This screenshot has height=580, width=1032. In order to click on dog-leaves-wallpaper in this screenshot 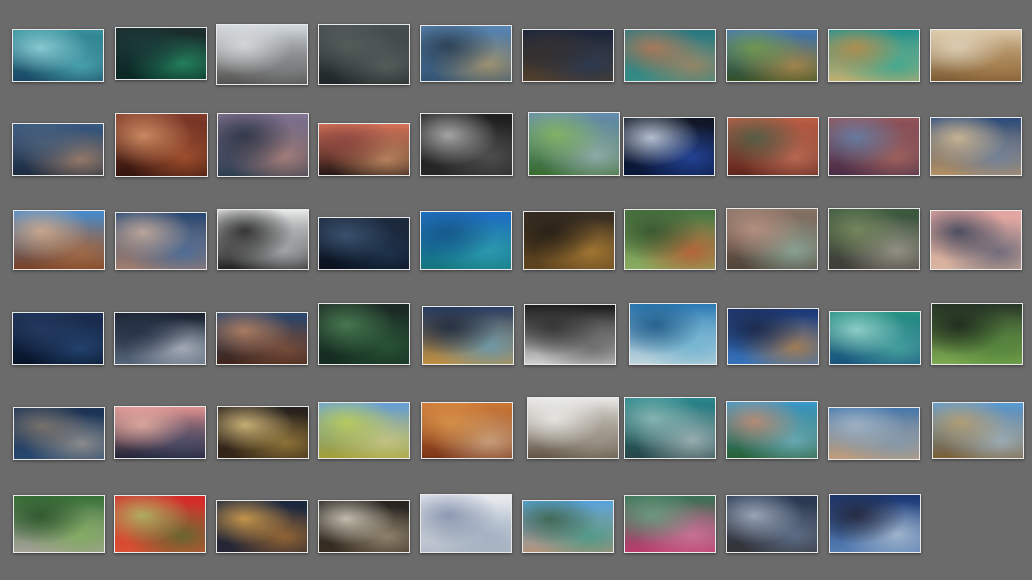, I will do `click(467, 430)`.